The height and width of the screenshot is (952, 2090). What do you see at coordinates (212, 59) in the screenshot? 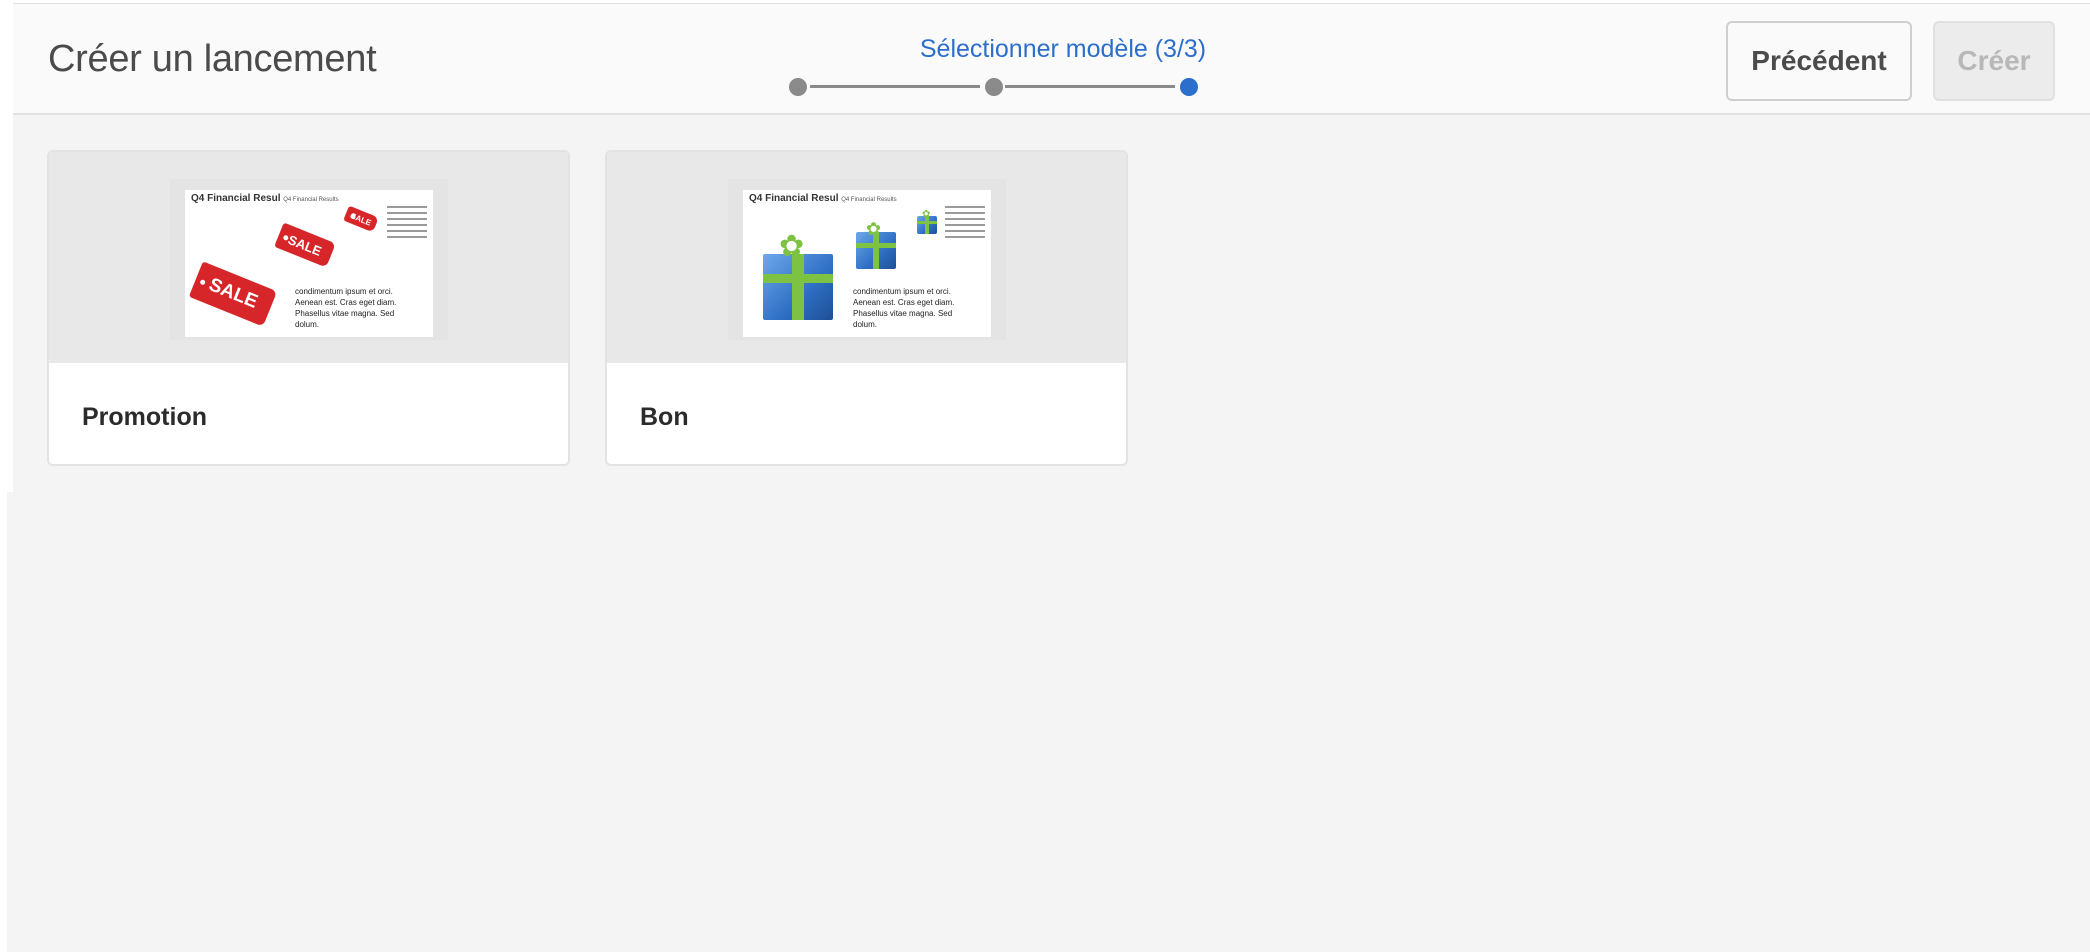
I see `page-title: Créer un lancement` at bounding box center [212, 59].